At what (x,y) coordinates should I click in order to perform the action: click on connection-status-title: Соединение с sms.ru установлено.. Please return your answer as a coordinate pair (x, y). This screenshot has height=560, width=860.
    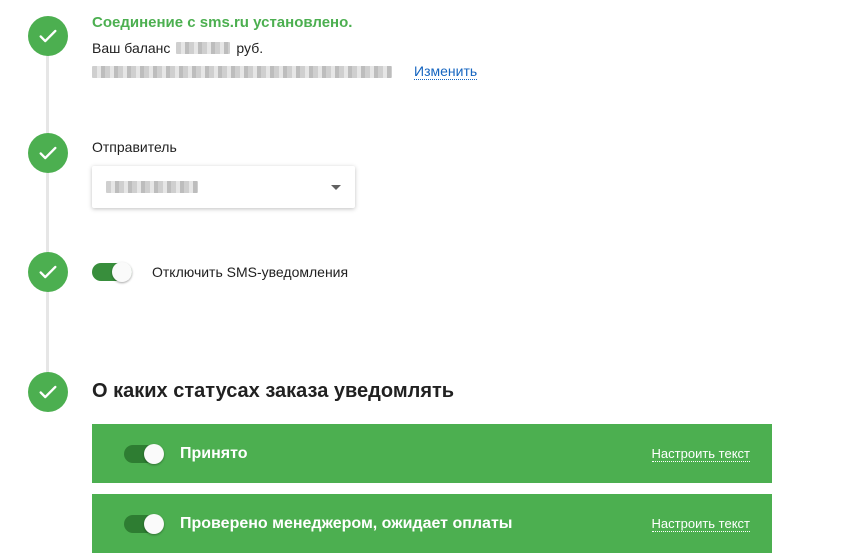
    Looking at the image, I should click on (222, 22).